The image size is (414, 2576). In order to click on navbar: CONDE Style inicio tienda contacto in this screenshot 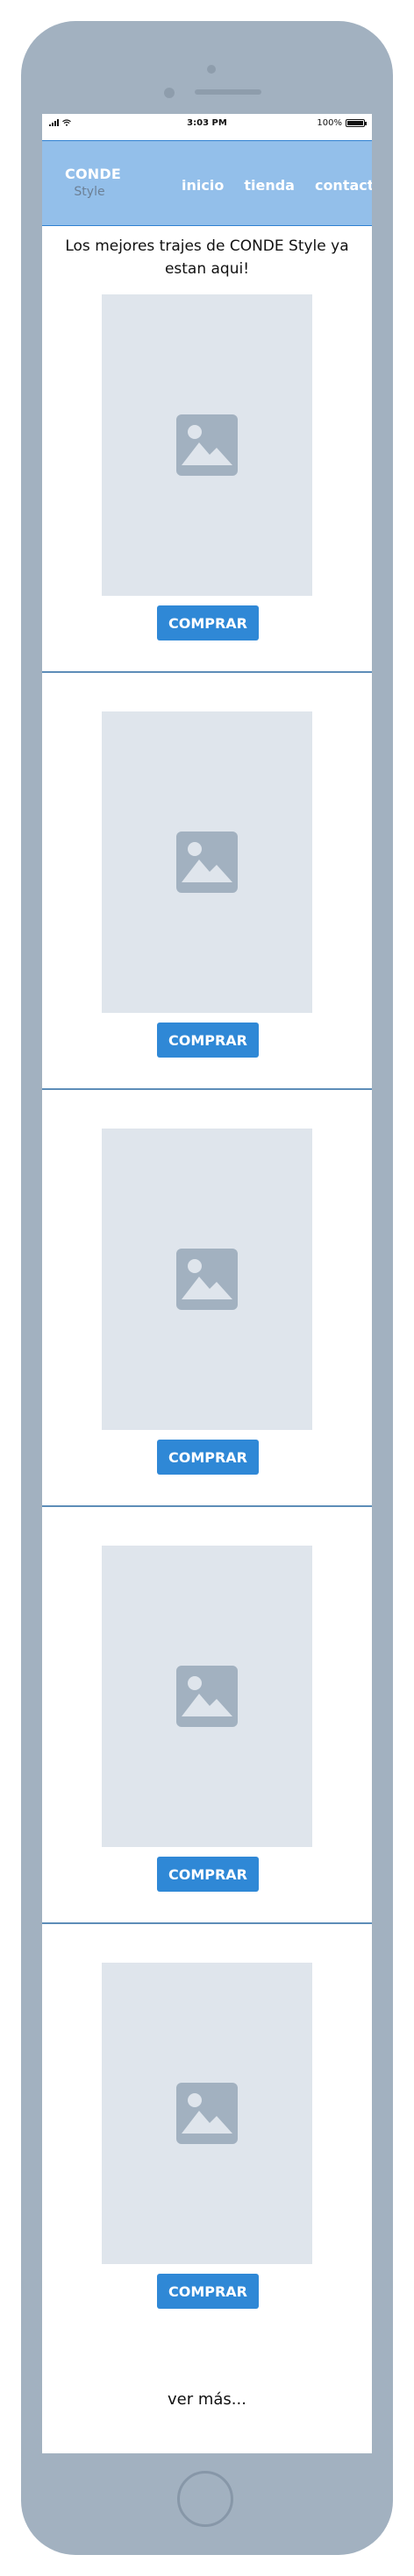, I will do `click(207, 183)`.